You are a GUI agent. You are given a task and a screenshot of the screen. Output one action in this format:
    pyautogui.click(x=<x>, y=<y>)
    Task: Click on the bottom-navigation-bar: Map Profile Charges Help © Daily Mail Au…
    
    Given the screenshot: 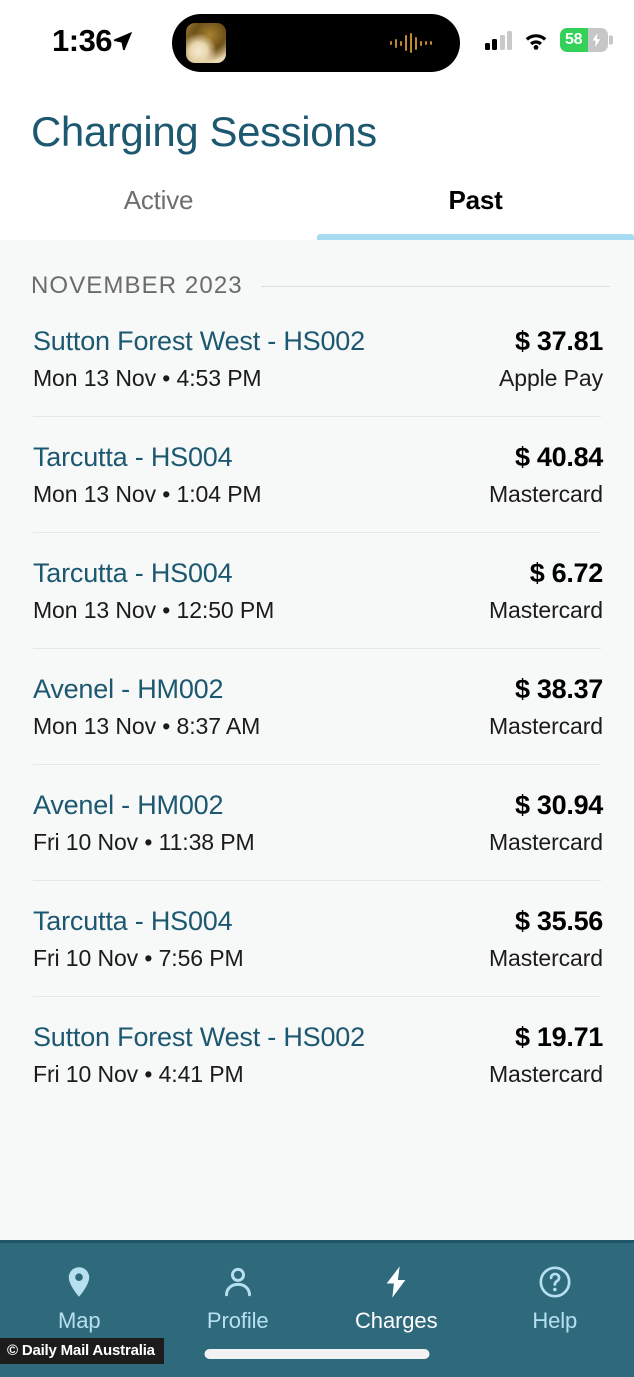 What is the action you would take?
    pyautogui.click(x=317, y=1308)
    